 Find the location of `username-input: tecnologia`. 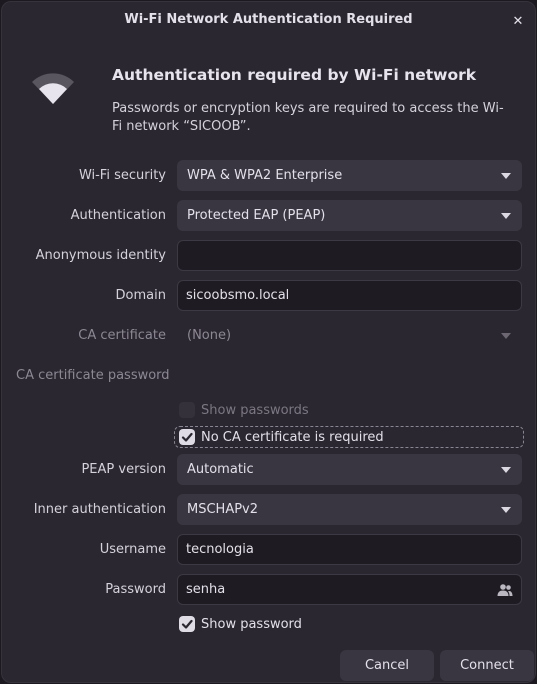

username-input: tecnologia is located at coordinates (349, 549).